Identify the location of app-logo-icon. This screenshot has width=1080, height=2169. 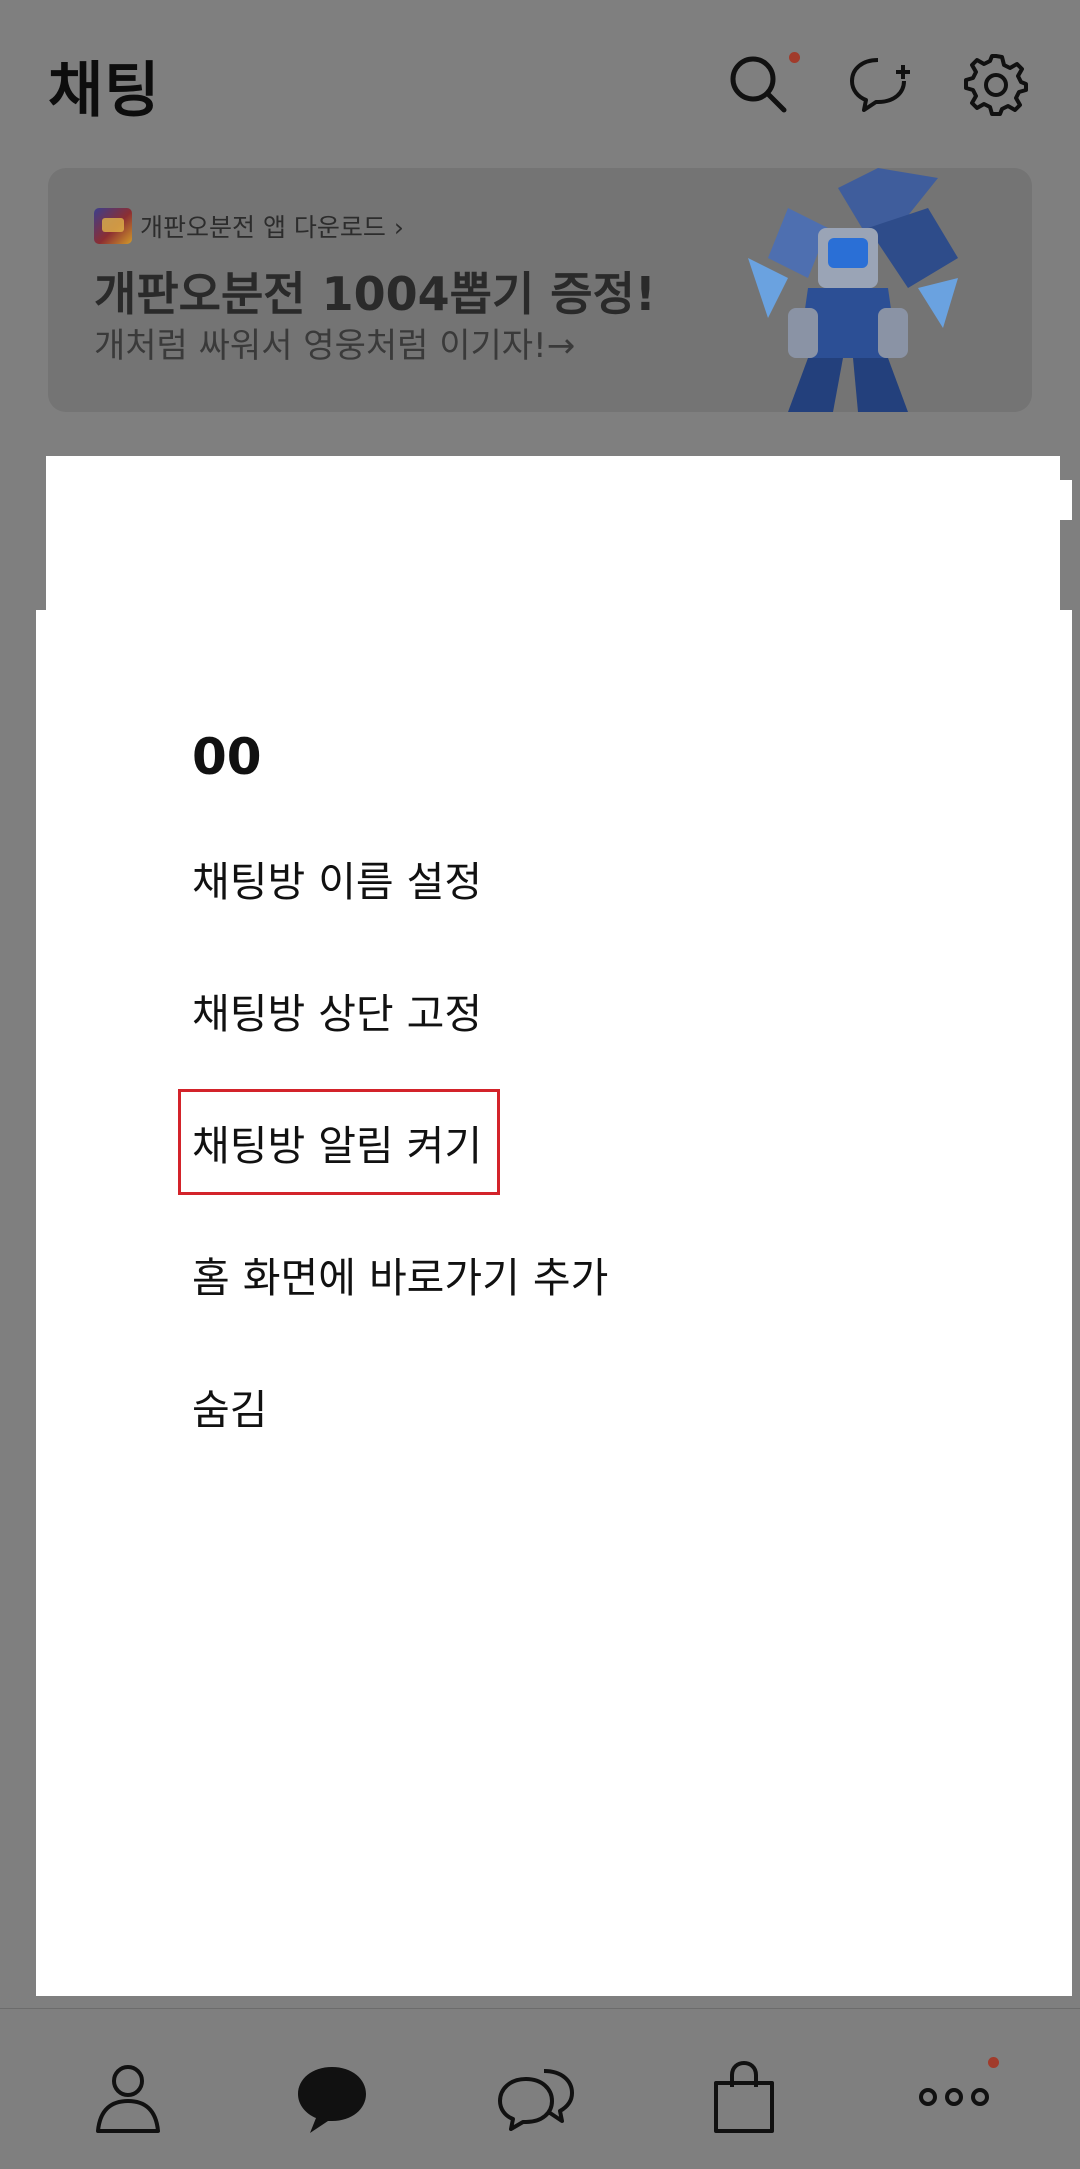
(113, 226).